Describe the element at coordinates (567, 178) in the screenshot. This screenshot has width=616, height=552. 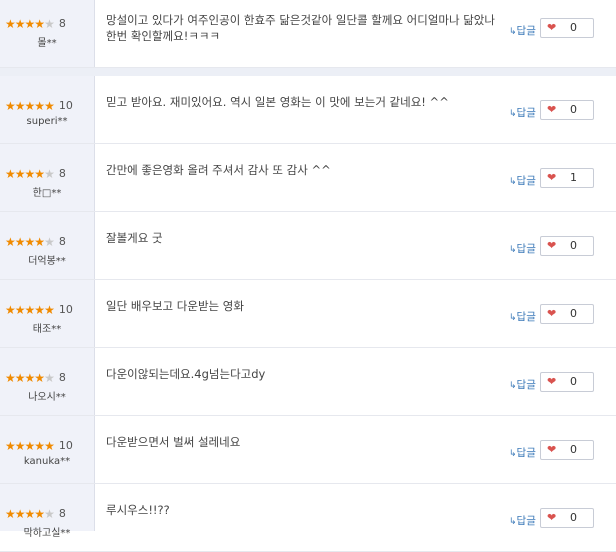
I see `like-button: ❤ 1` at that location.